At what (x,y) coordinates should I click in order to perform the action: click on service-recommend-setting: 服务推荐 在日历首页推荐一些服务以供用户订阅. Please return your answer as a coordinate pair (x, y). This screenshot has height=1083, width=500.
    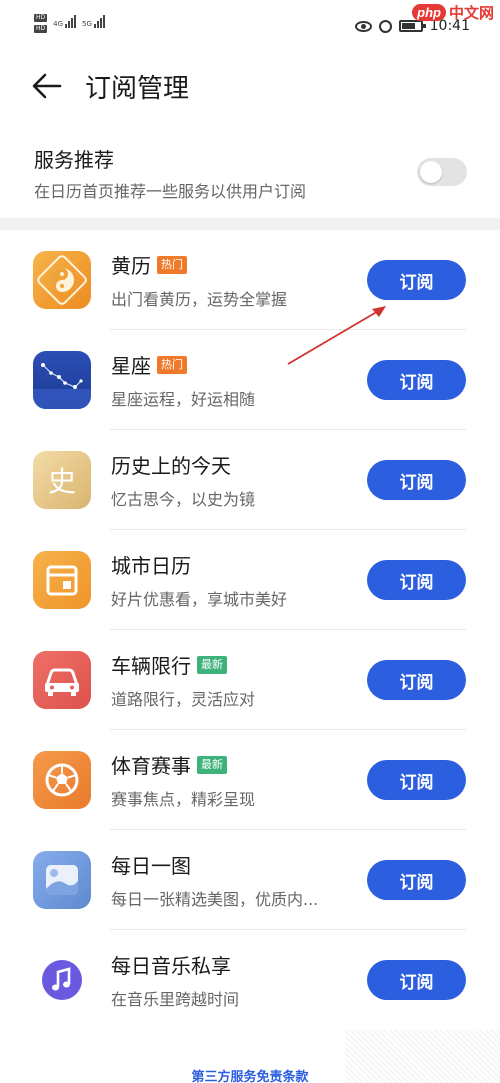
    Looking at the image, I should click on (250, 175).